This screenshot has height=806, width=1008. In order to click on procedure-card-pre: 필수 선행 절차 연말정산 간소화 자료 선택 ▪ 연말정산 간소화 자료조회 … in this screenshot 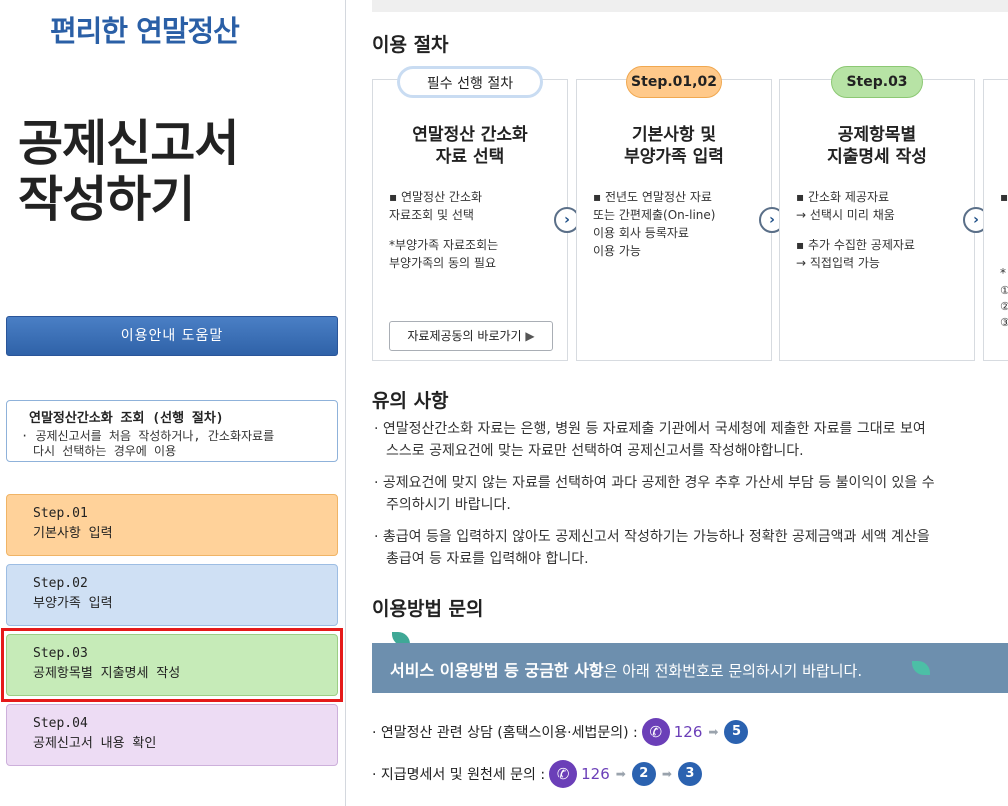, I will do `click(470, 213)`.